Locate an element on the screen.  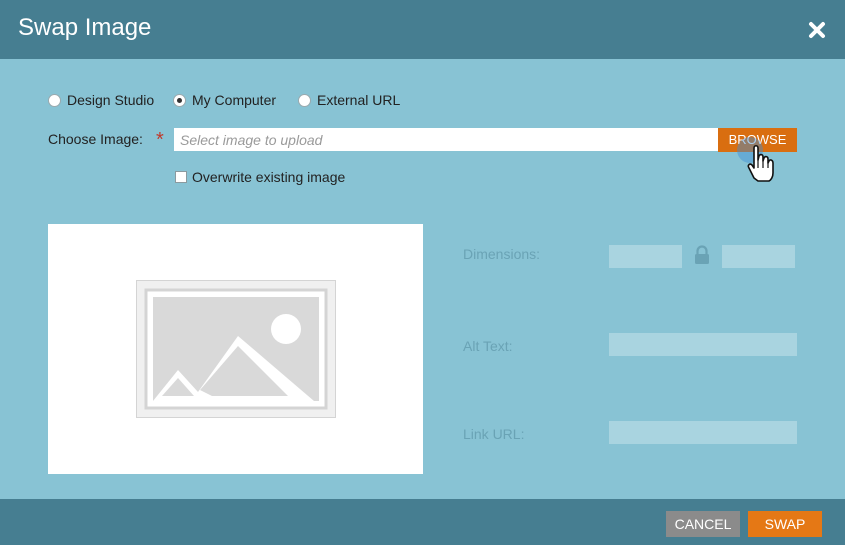
radio-external-url-label: External URL is located at coordinates (359, 100).